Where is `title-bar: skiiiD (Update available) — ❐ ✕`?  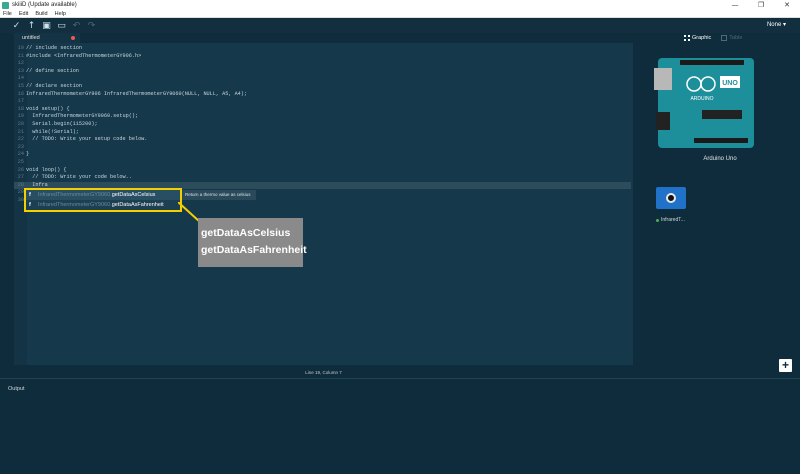
title-bar: skiiiD (Update available) — ❐ ✕ is located at coordinates (400, 5).